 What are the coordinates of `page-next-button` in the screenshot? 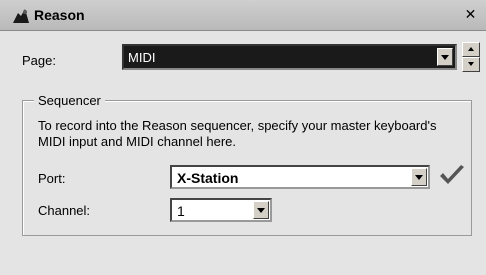 It's located at (471, 64).